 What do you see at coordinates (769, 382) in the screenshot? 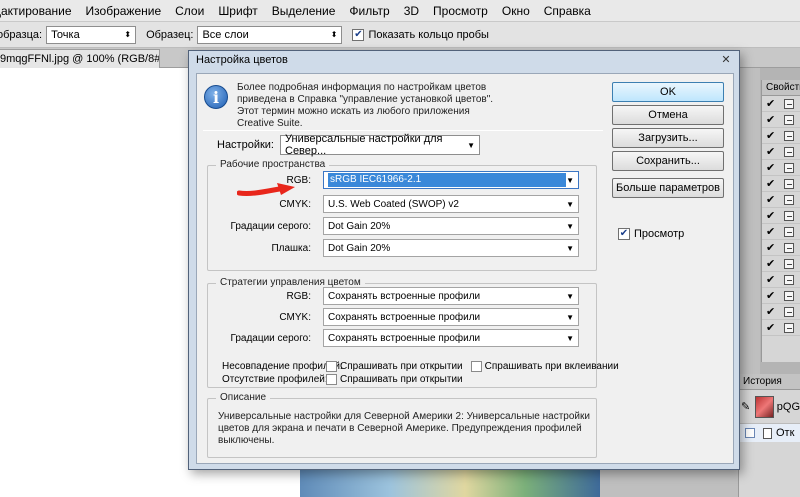
I see `history-panel-title: История` at bounding box center [769, 382].